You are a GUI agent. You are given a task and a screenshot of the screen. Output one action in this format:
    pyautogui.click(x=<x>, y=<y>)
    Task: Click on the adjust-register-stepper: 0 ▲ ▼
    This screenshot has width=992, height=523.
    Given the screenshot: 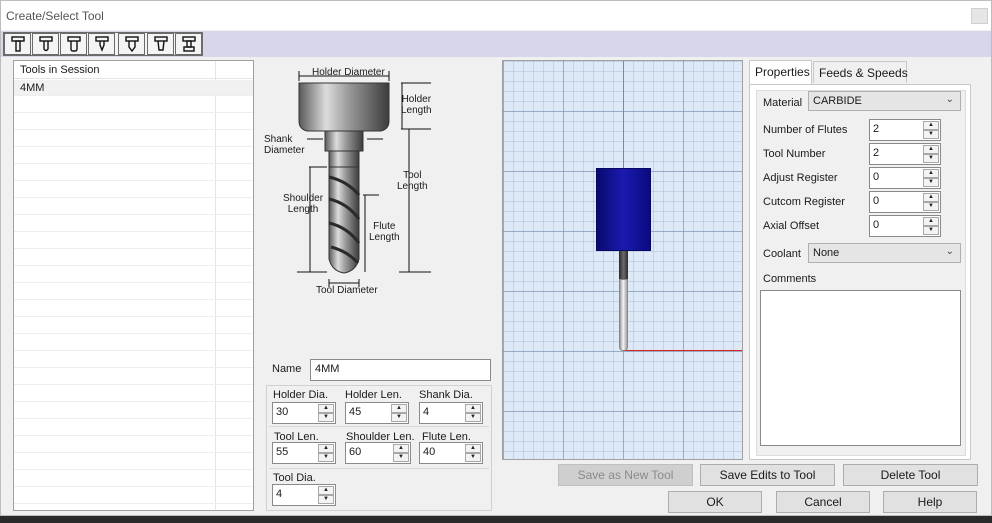 What is the action you would take?
    pyautogui.click(x=905, y=178)
    